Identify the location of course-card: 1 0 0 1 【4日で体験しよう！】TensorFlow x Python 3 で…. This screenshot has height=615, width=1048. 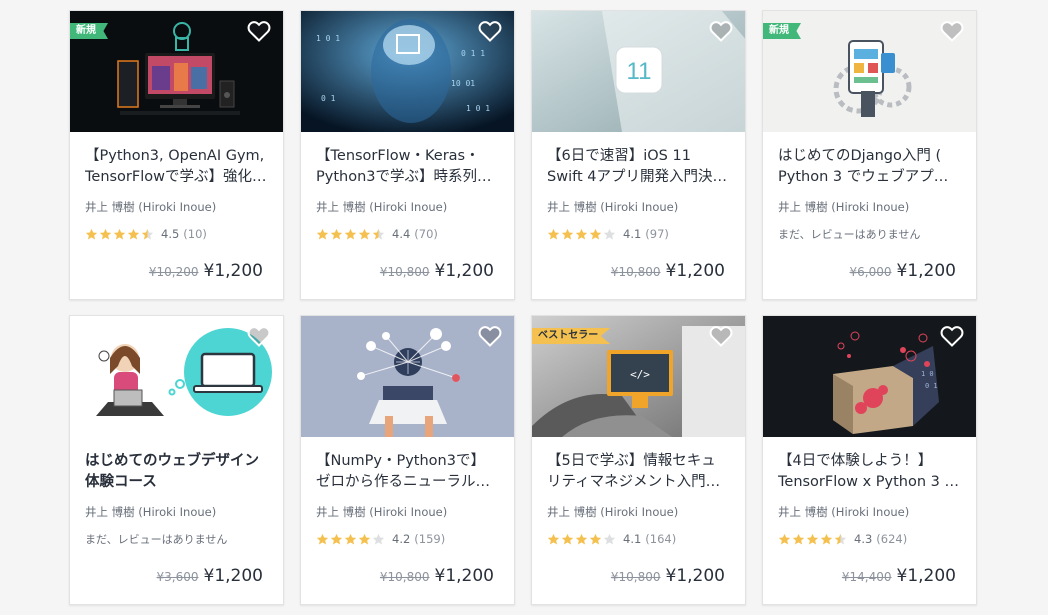
(869, 460).